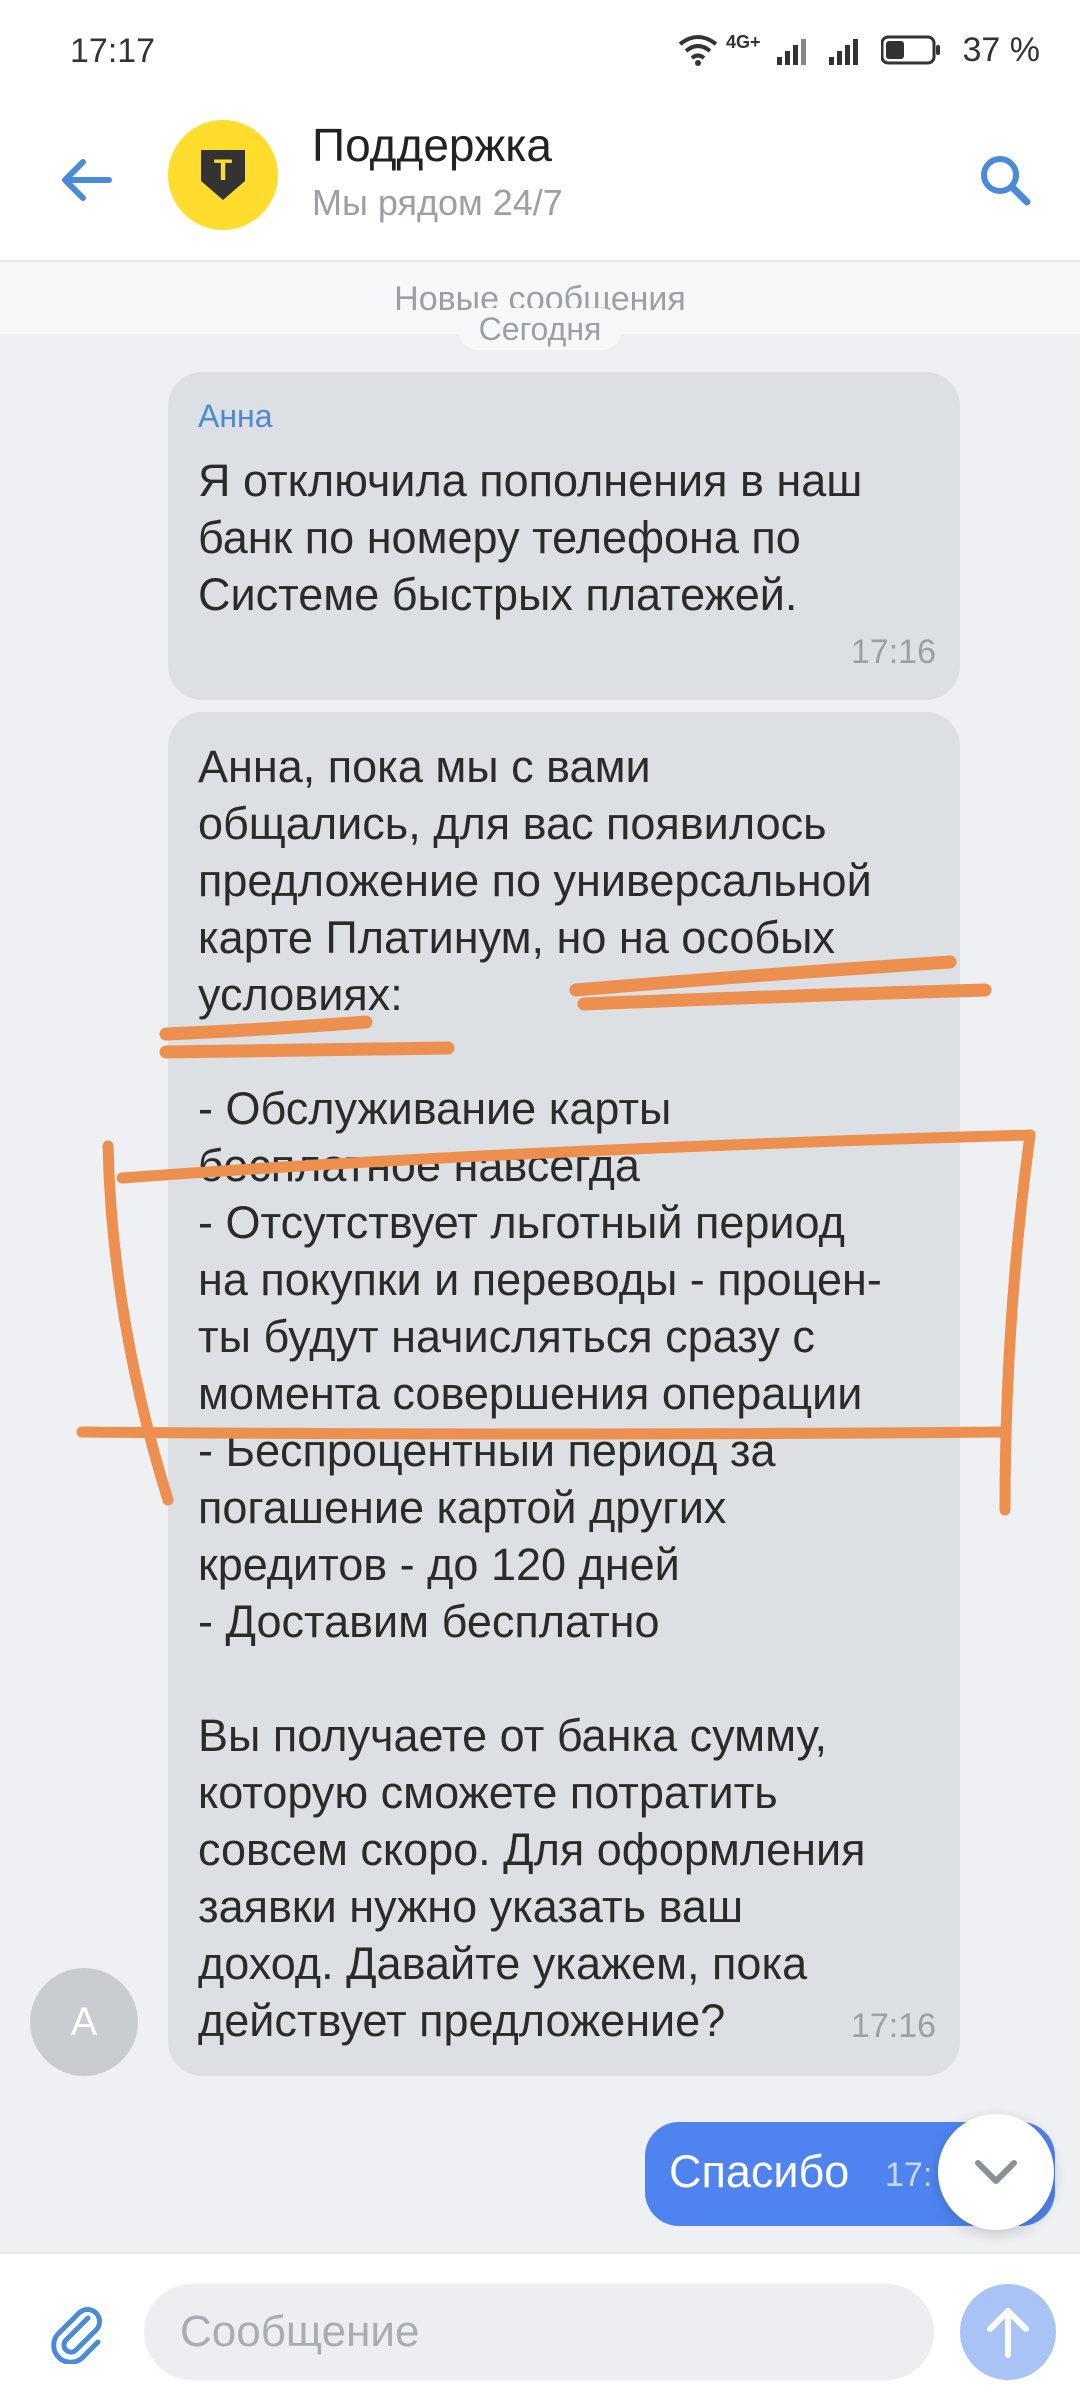  What do you see at coordinates (859, 50) in the screenshot?
I see `status-indicators: 4G+ 37 %` at bounding box center [859, 50].